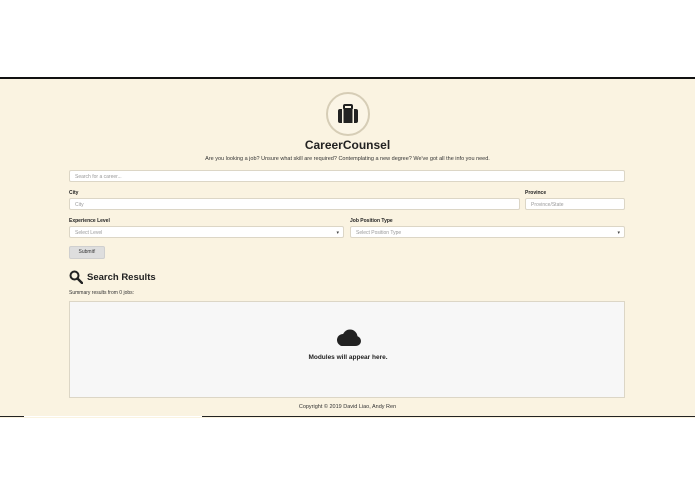  What do you see at coordinates (102, 293) in the screenshot?
I see `results-summary: Summary results from 0 jobs:` at bounding box center [102, 293].